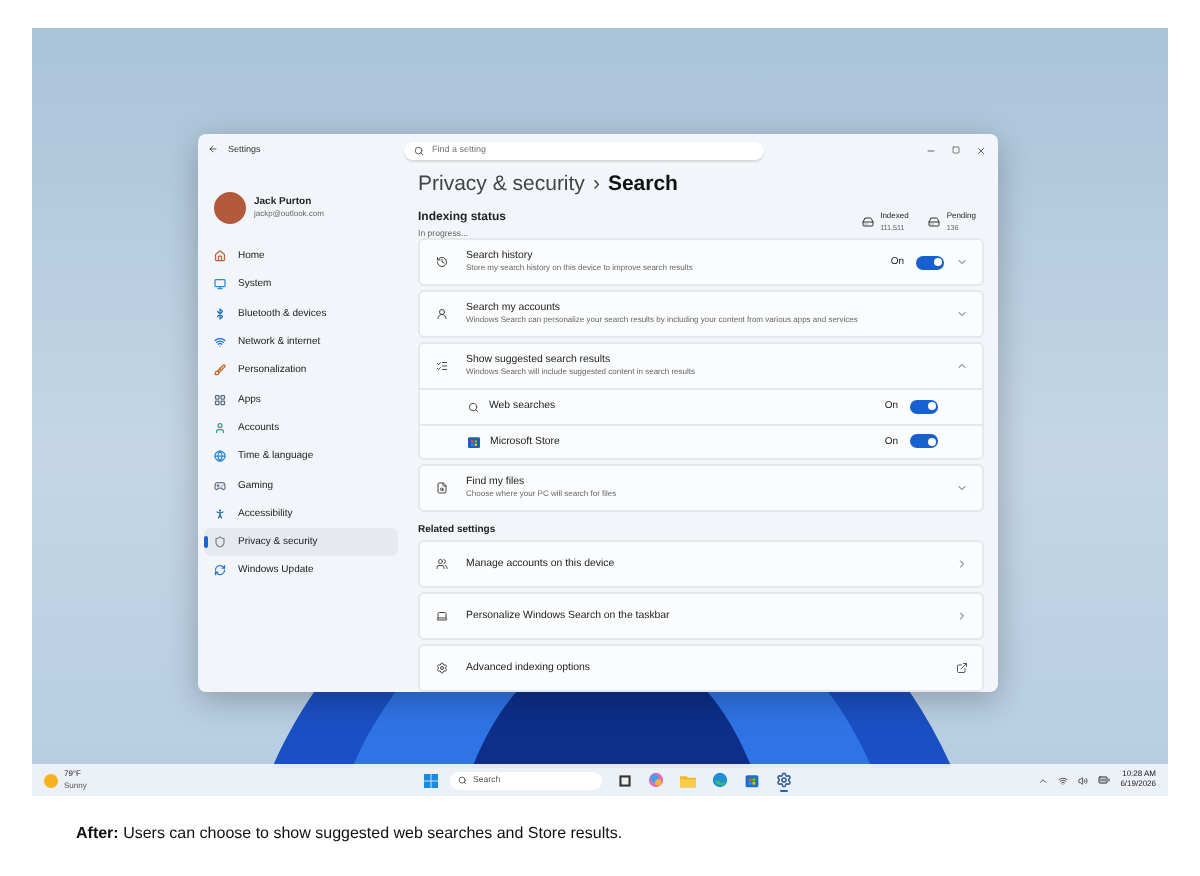 This screenshot has height=876, width=1200. Describe the element at coordinates (442, 564) in the screenshot. I see `people-icon` at that location.